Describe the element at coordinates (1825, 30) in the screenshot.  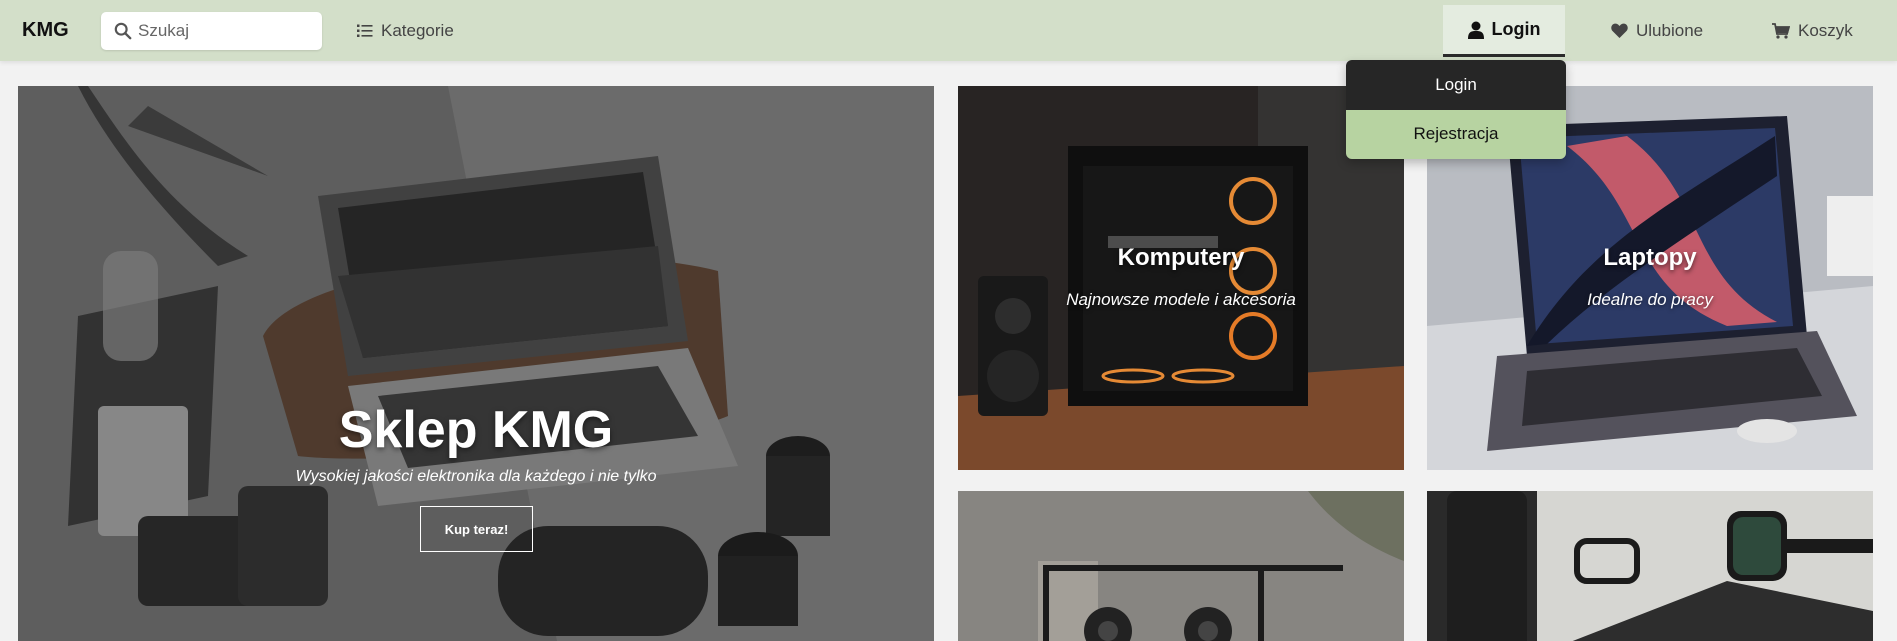
I see `nav-cart-label: Koszyk` at that location.